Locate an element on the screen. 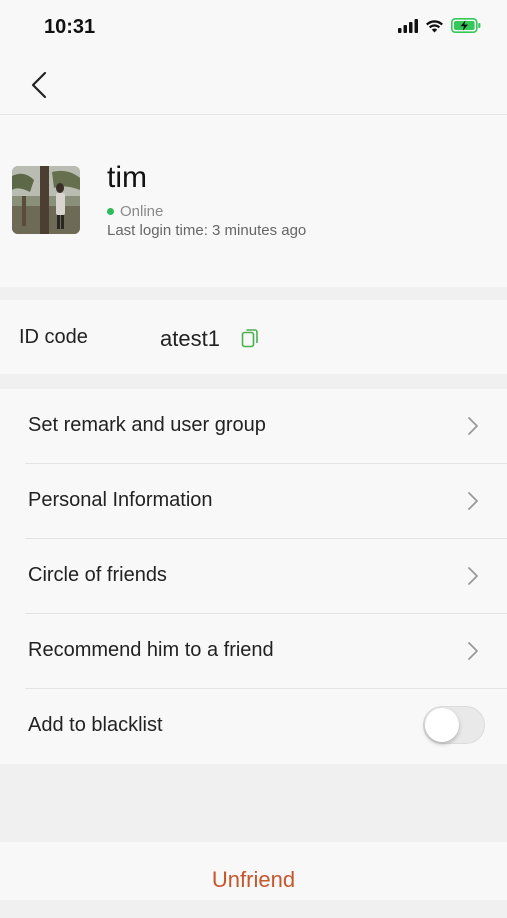 The width and height of the screenshot is (507, 918). id-code-row: ID code atest1 is located at coordinates (253, 337).